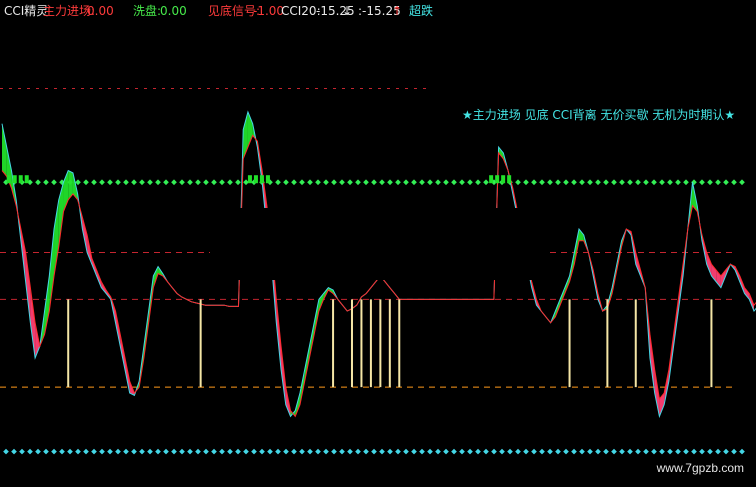  Describe the element at coordinates (26, 11) in the screenshot. I see `indicator-name: CCI精灵` at that location.